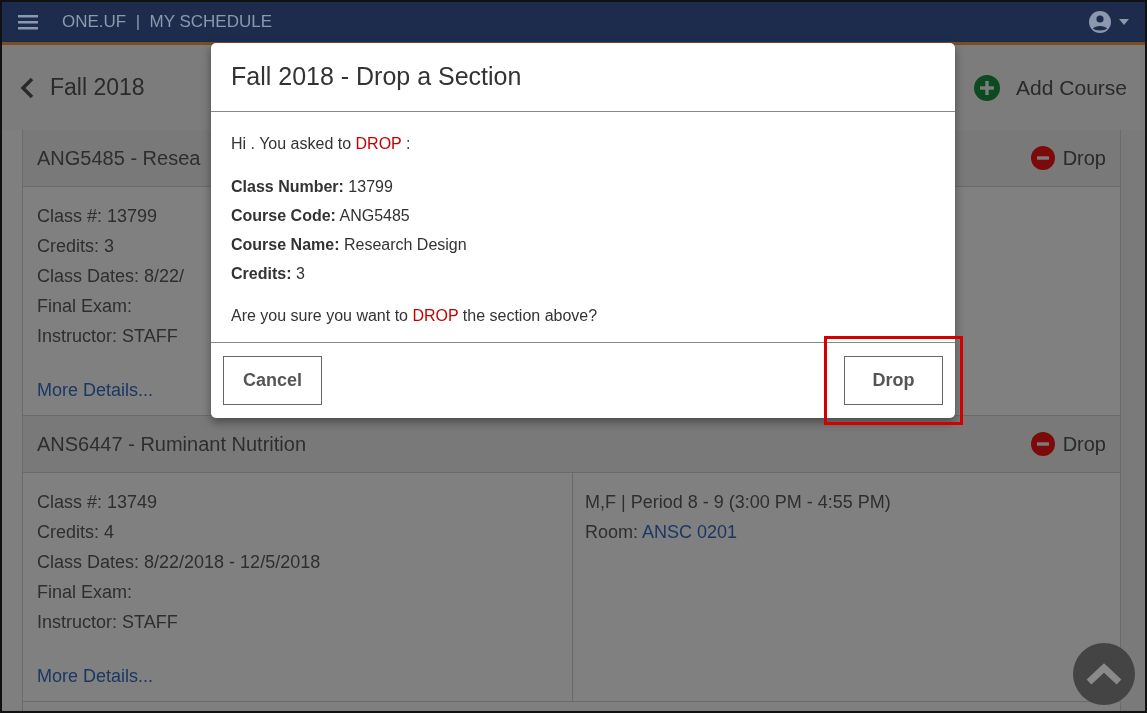 Image resolution: width=1147 pixels, height=713 pixels. Describe the element at coordinates (321, 144) in the screenshot. I see `intro-text: Hi . You asked to DROP :` at that location.